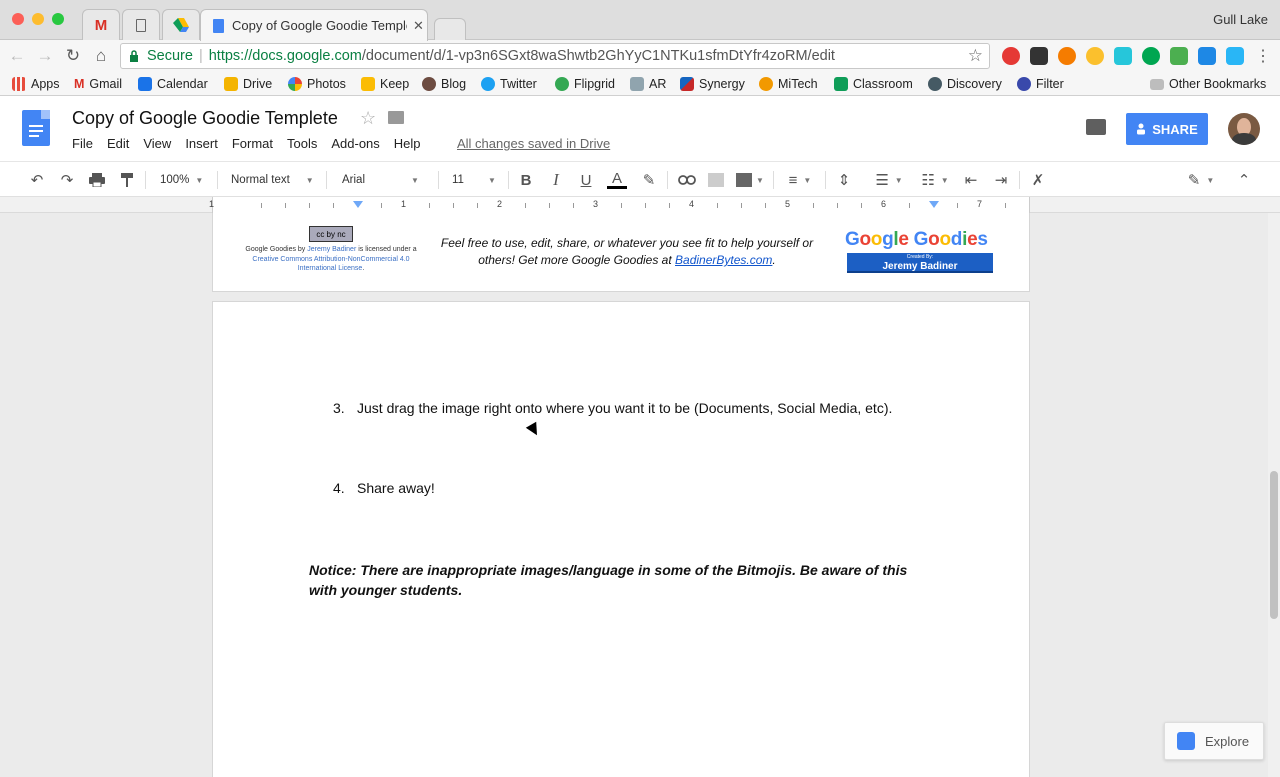 The width and height of the screenshot is (1280, 777). Describe the element at coordinates (248, 84) in the screenshot. I see `bookmark-drive: Drive` at that location.